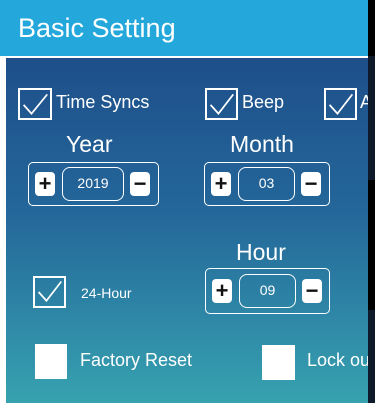  I want to click on year-value: 2019, so click(93, 184).